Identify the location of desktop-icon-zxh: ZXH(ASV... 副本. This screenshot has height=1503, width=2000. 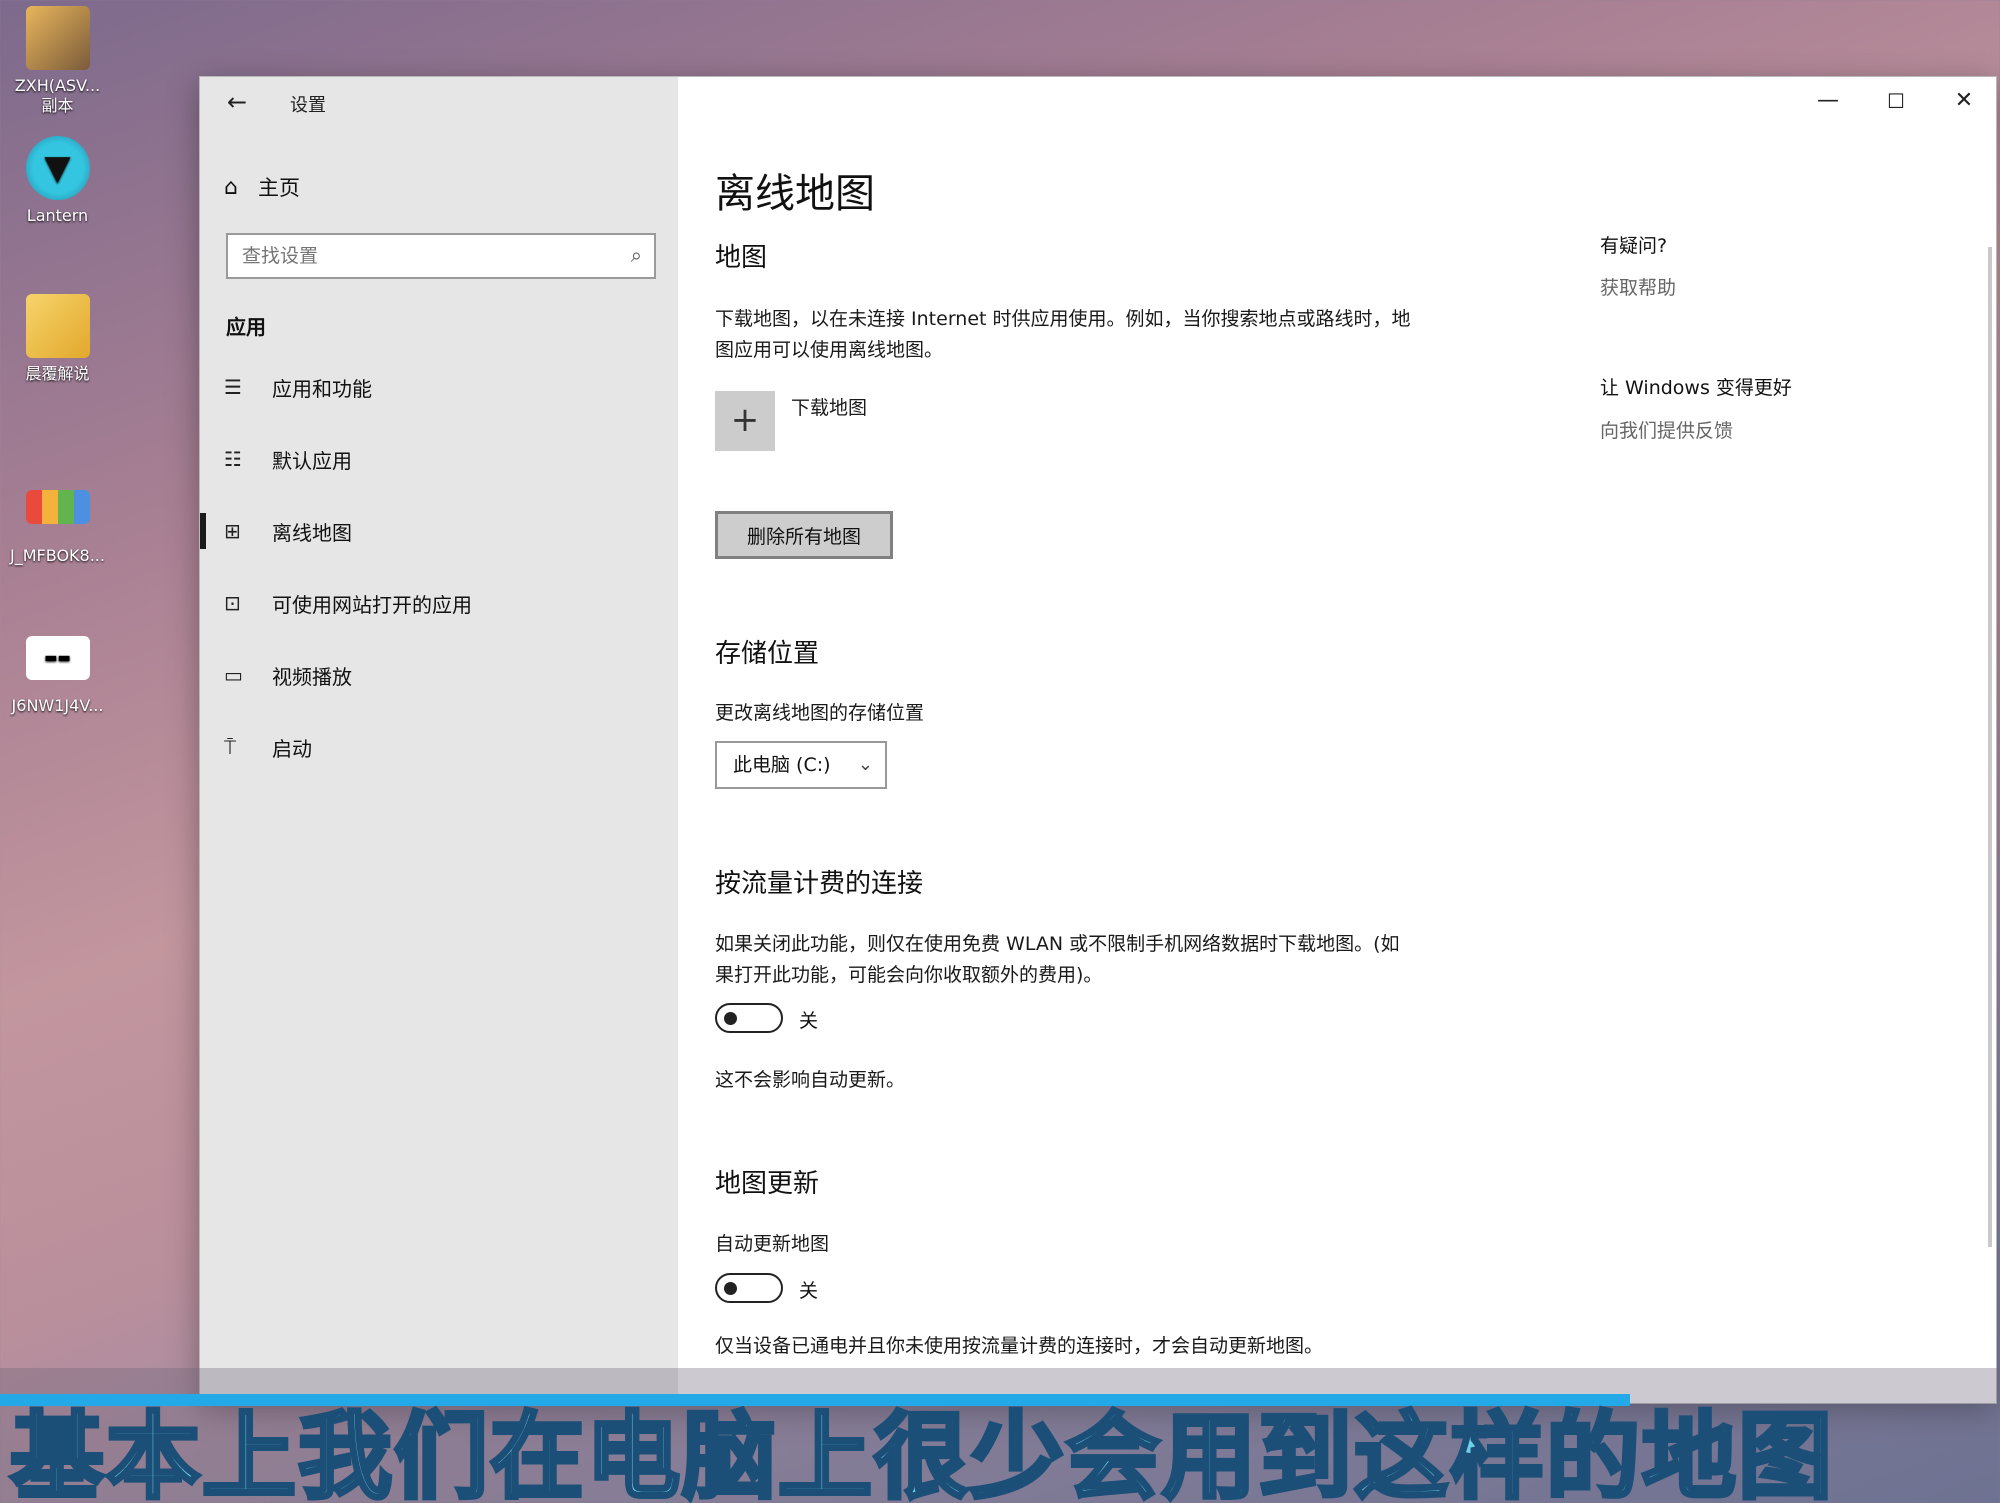
(57, 61).